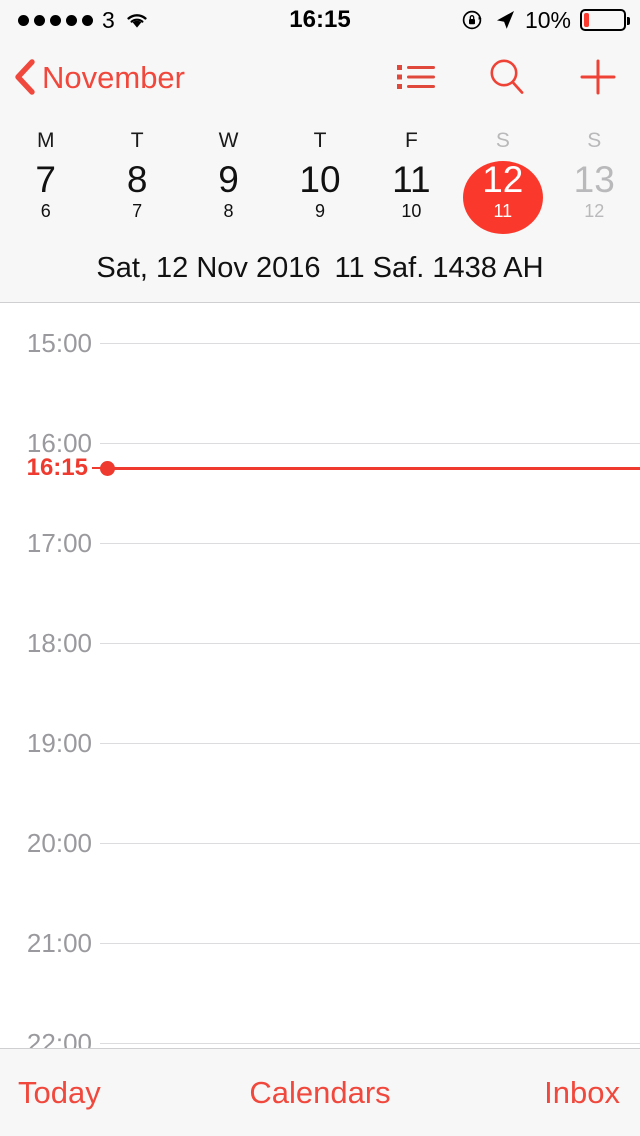 This screenshot has height=1136, width=640. Describe the element at coordinates (228, 140) in the screenshot. I see `weekday-letter: W` at that location.